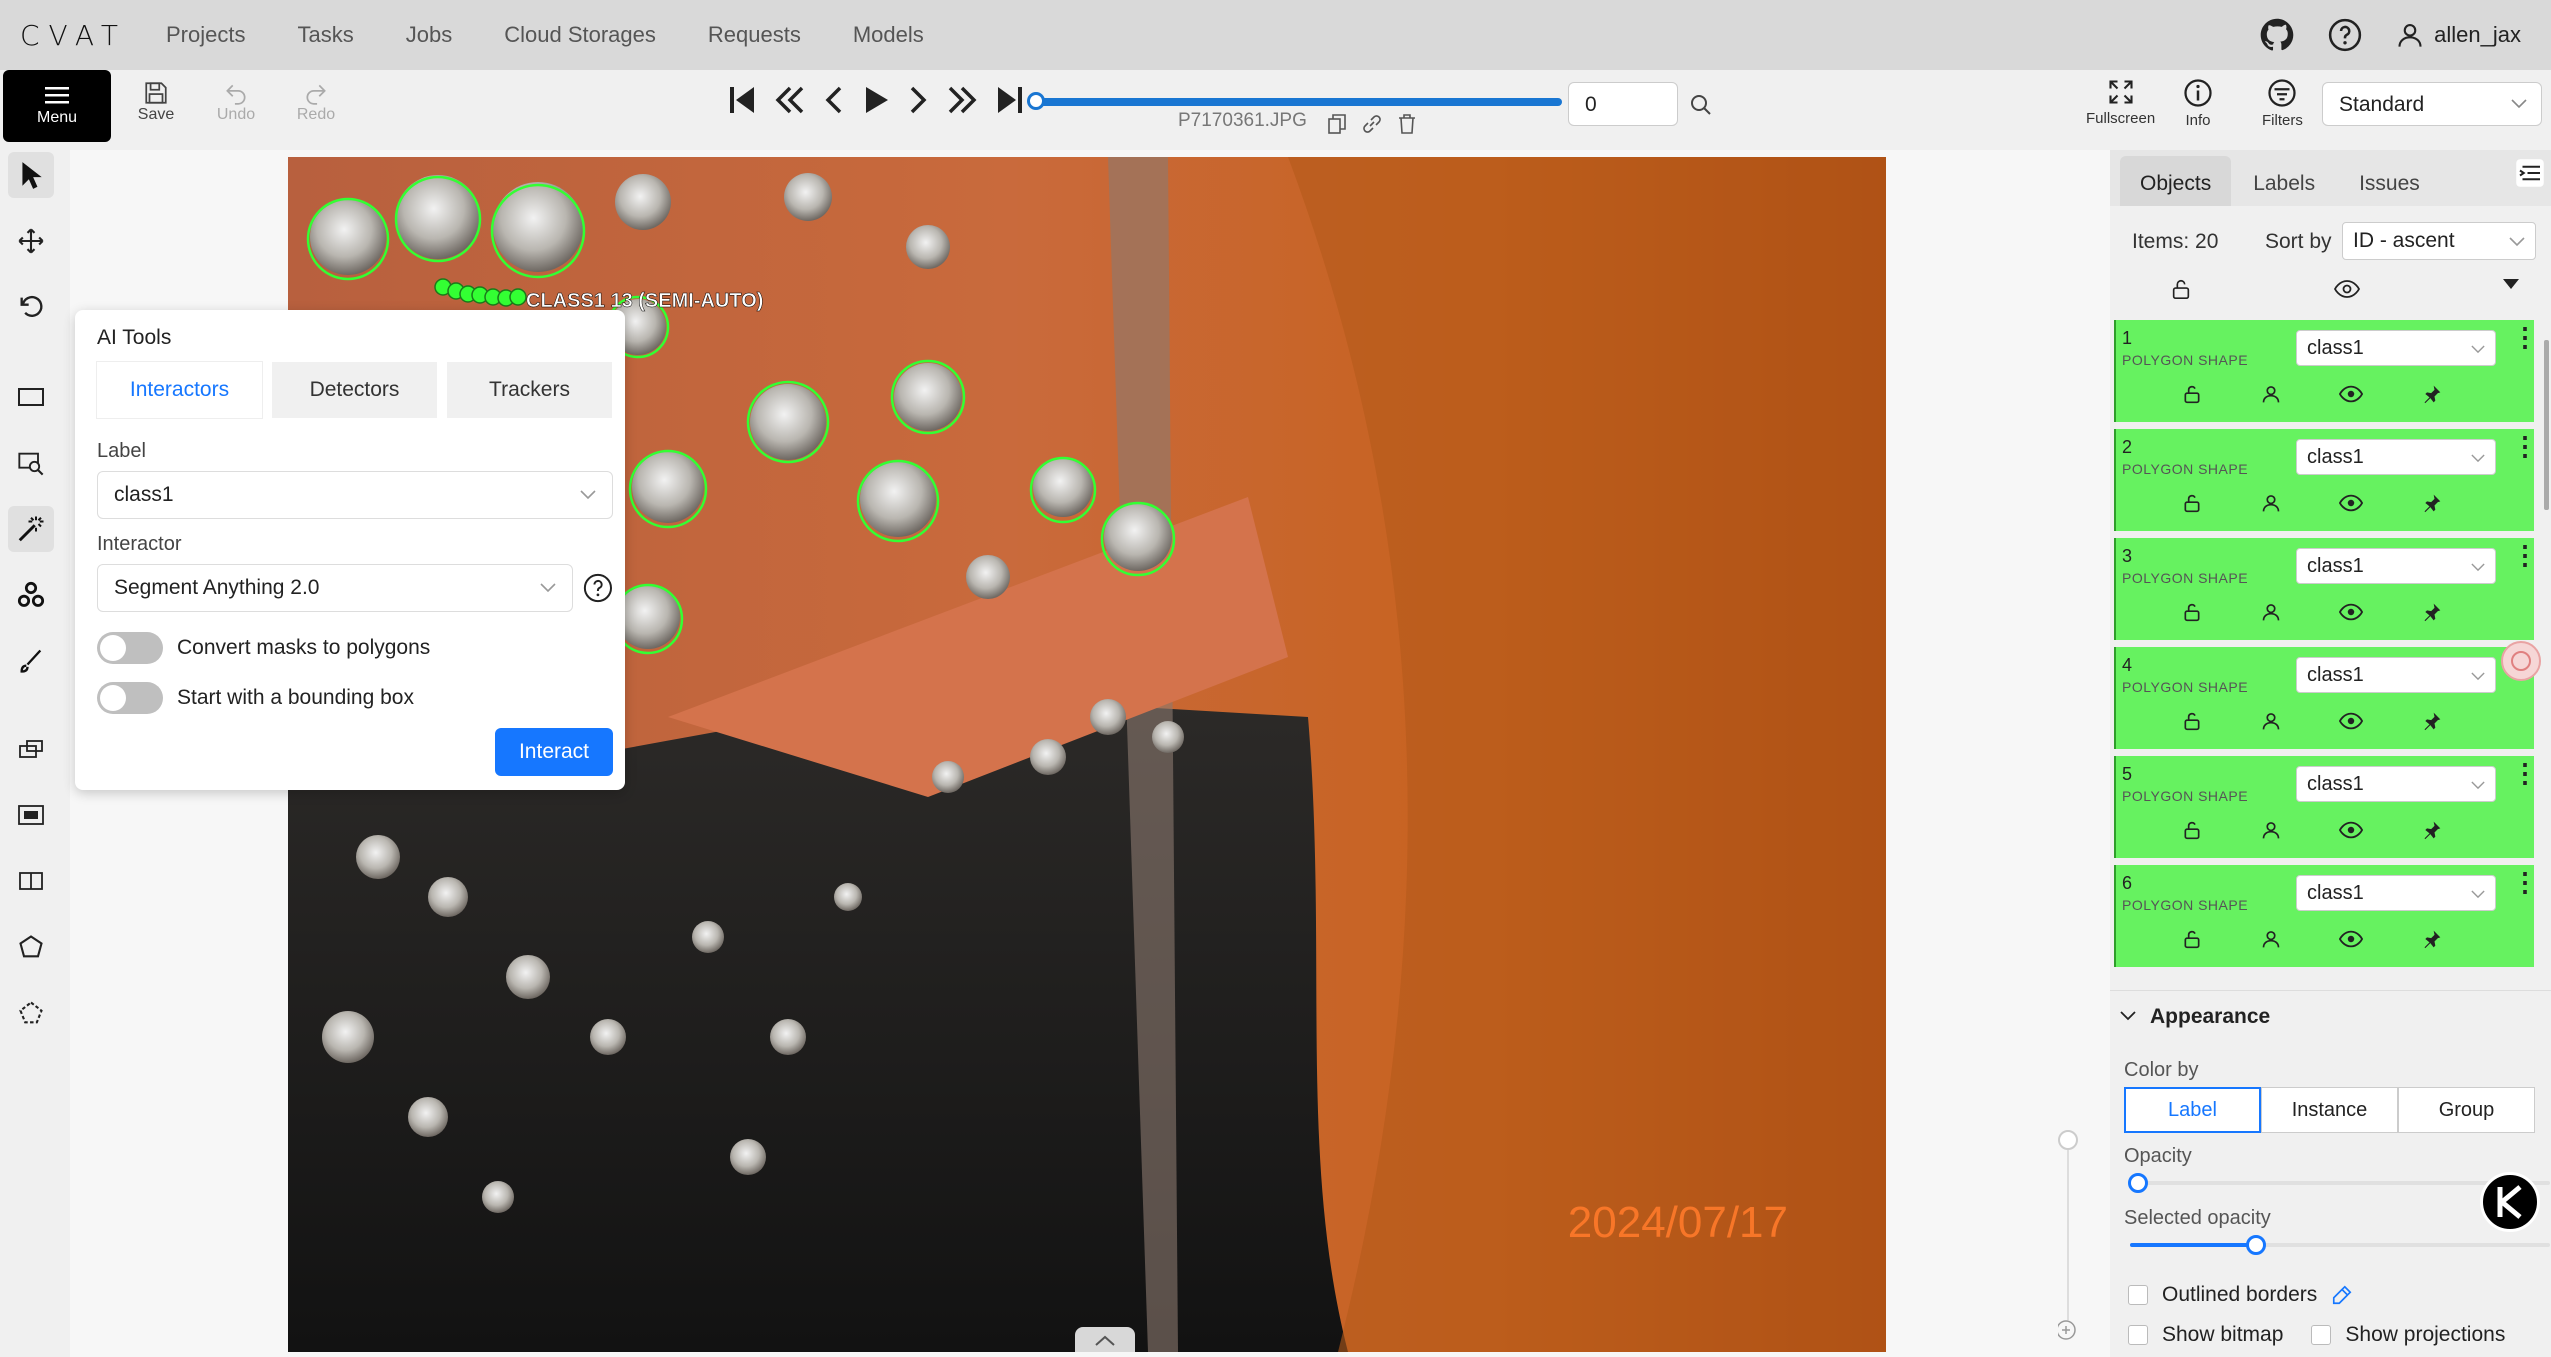  I want to click on tab-trackers: Trackers, so click(529, 390).